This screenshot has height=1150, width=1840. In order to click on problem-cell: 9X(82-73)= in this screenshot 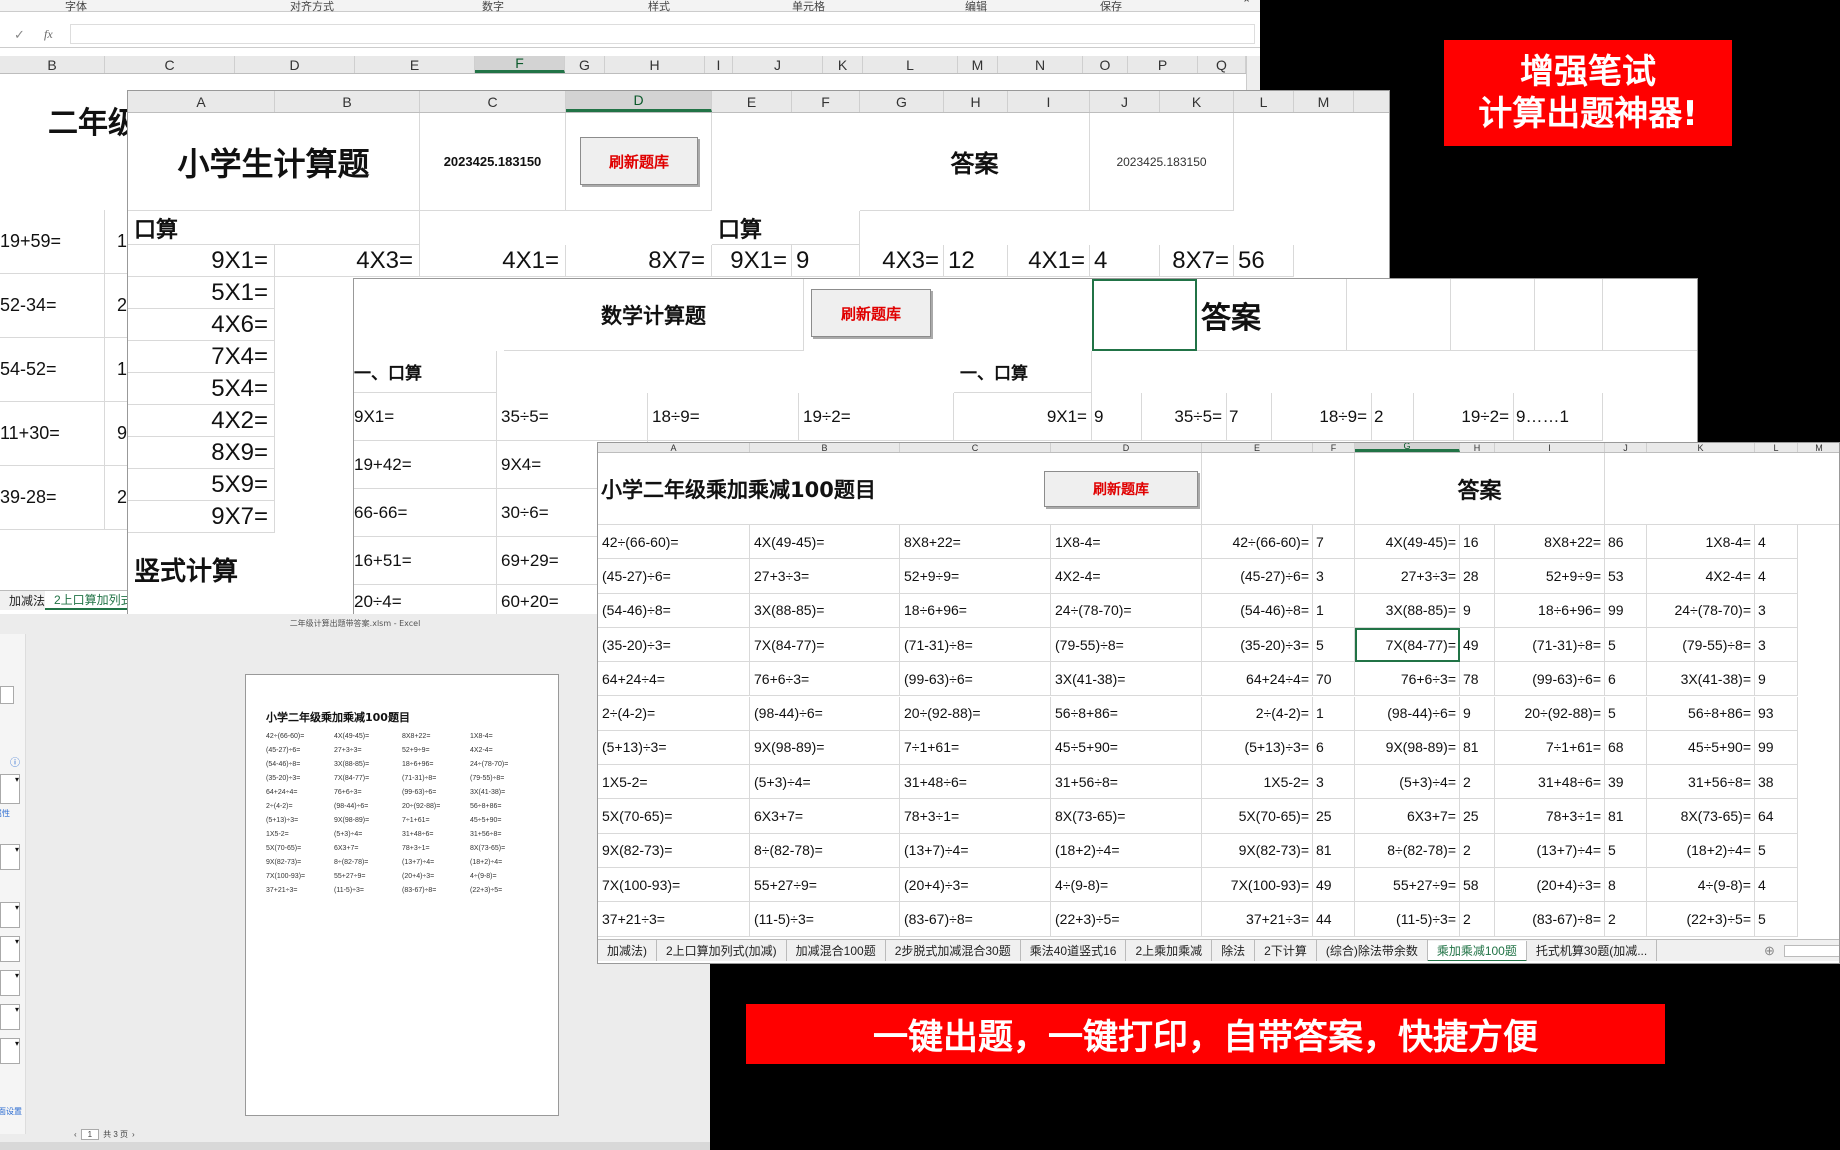, I will do `click(674, 850)`.